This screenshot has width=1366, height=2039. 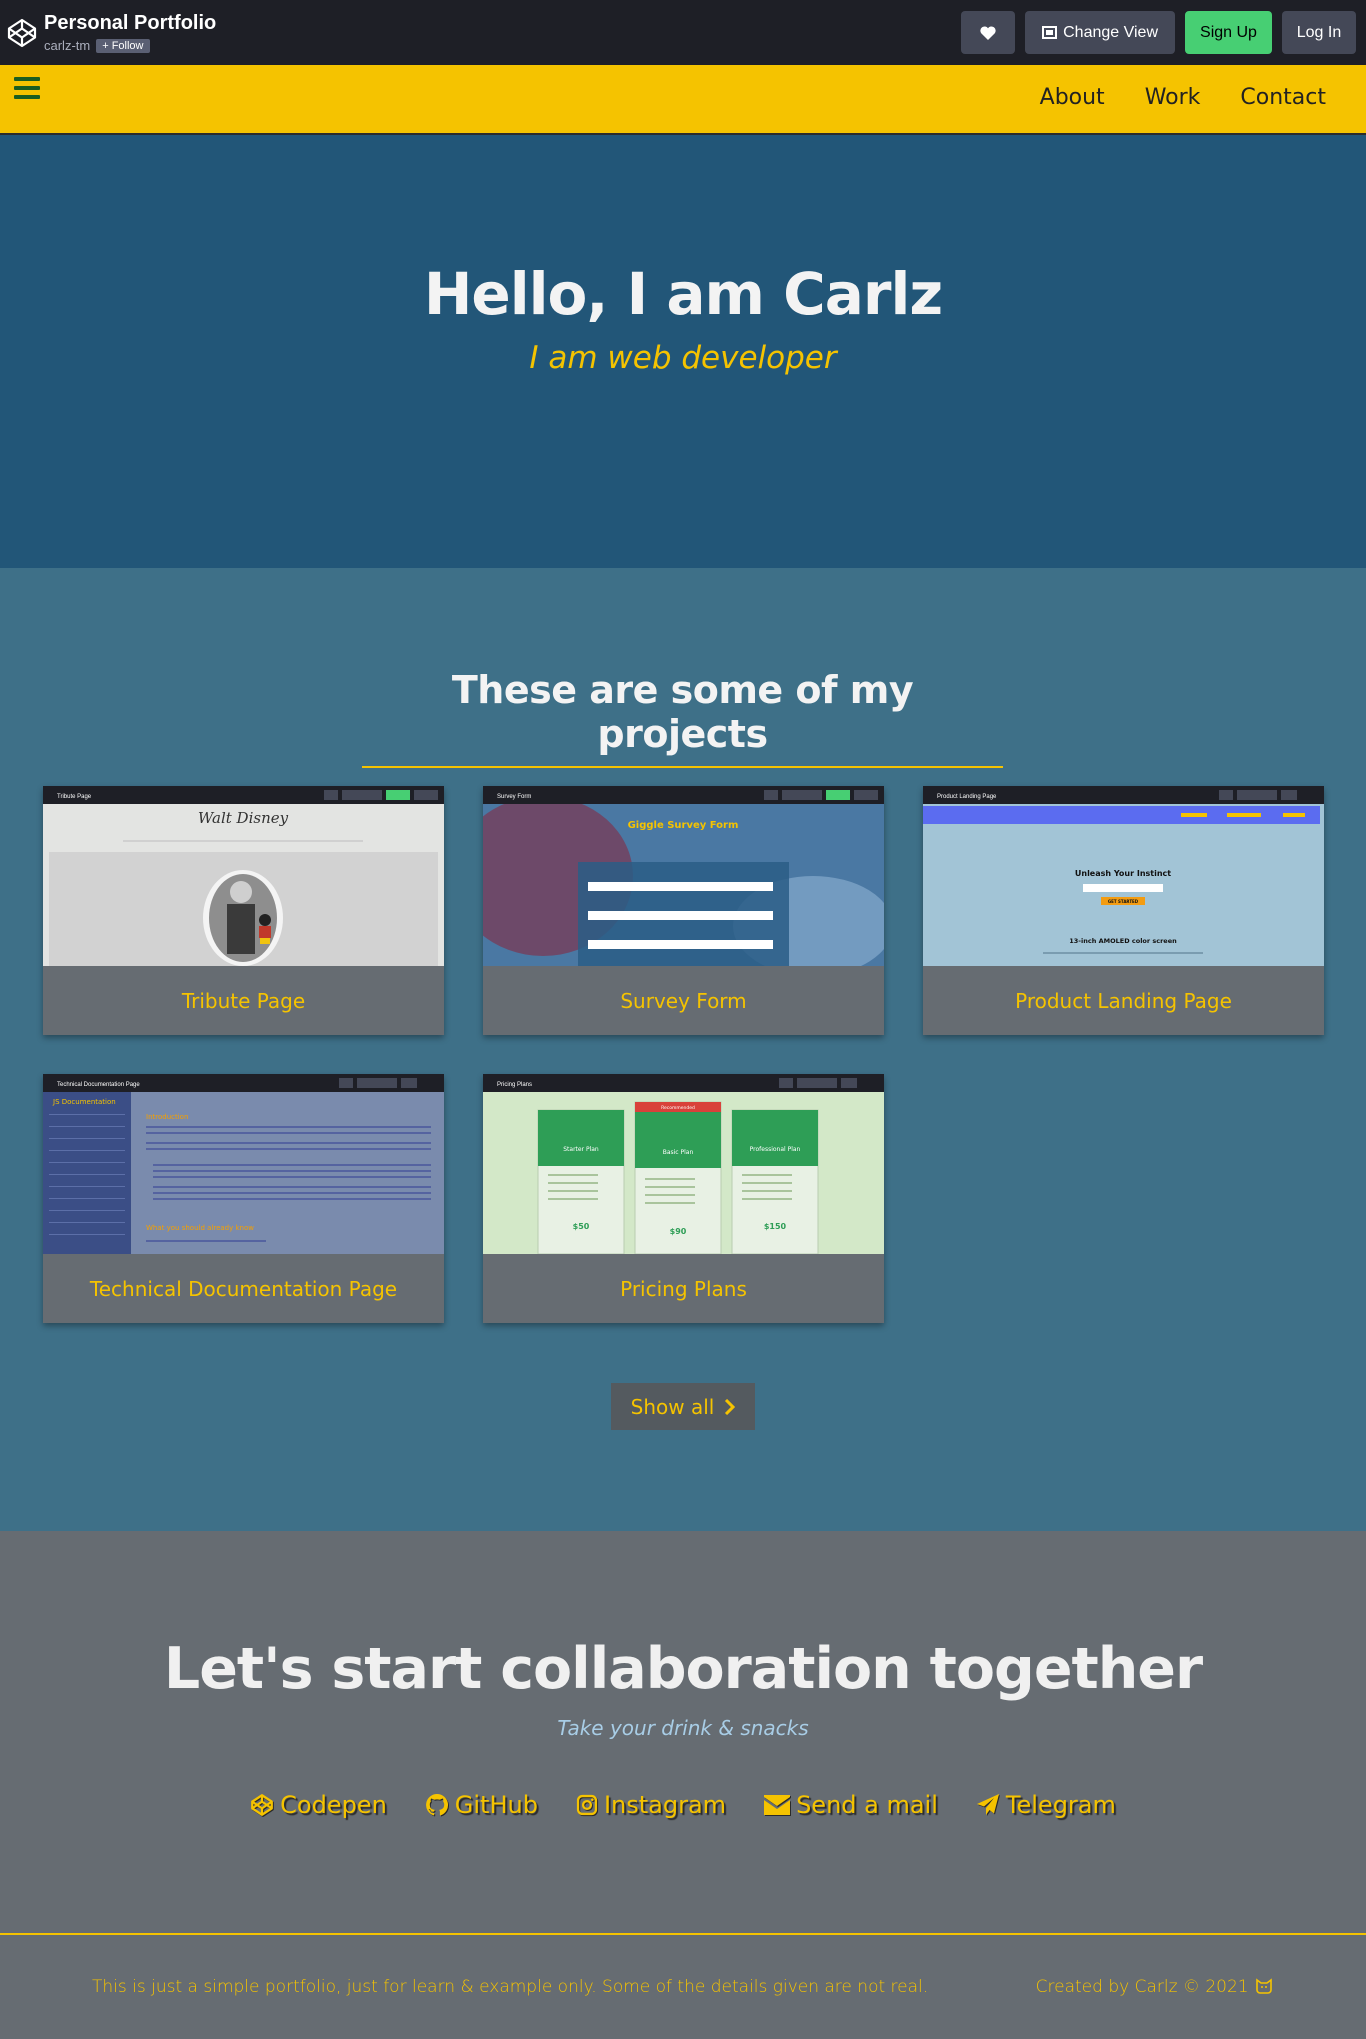 What do you see at coordinates (683, 1288) in the screenshot?
I see `project-card-title: Pricing Plans` at bounding box center [683, 1288].